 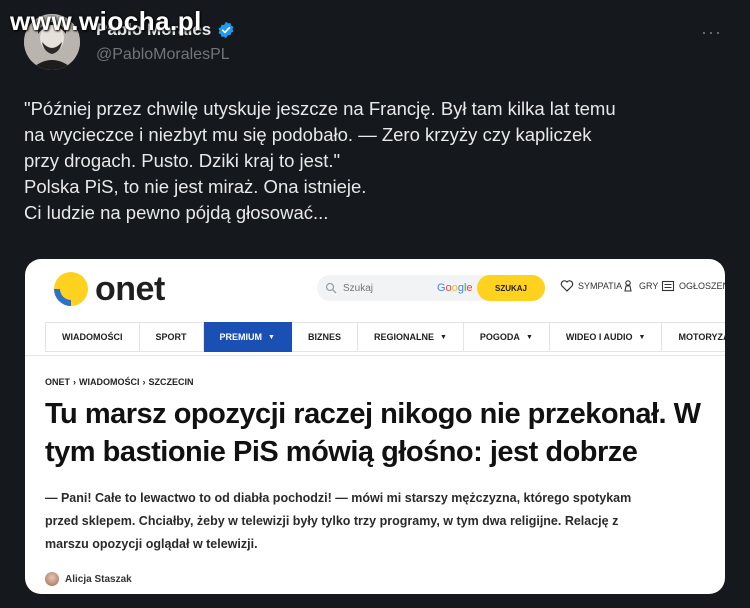 I want to click on search-icon, so click(x=331, y=288).